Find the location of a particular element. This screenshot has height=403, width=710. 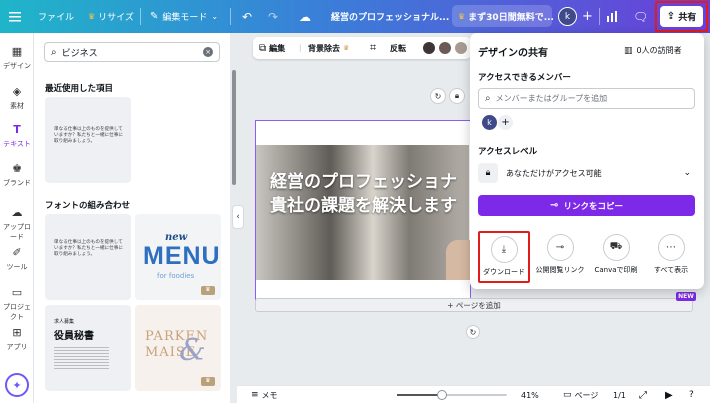

clear-icon: × is located at coordinates (208, 52).